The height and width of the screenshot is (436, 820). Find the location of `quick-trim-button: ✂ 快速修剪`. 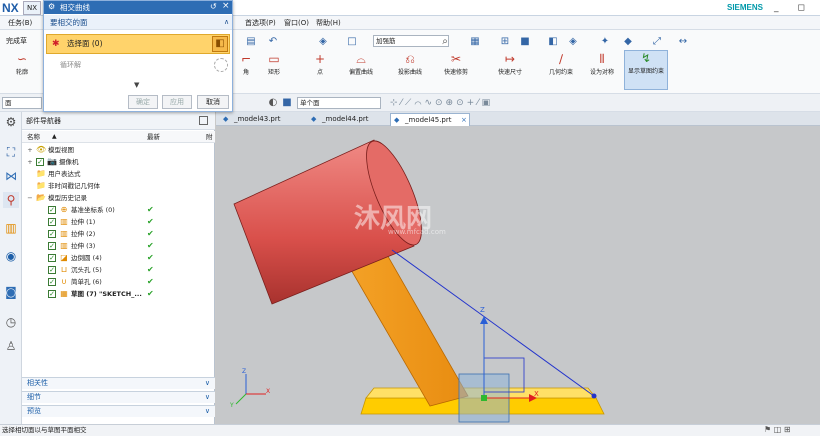

quick-trim-button: ✂ 快速修剪 is located at coordinates (456, 64).